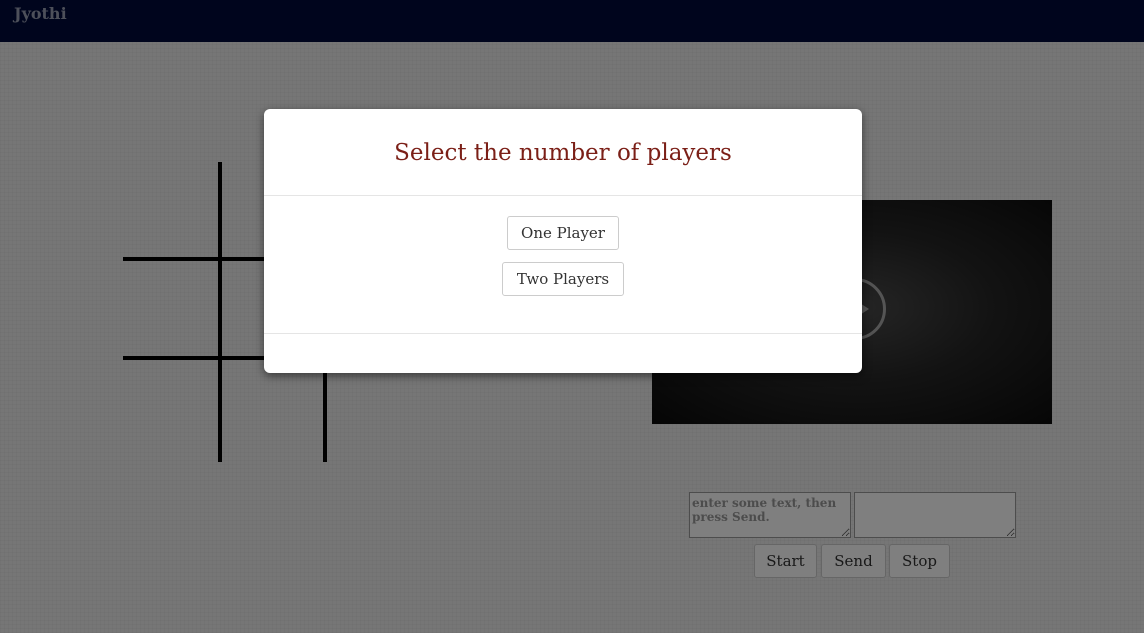 The height and width of the screenshot is (633, 1144). Describe the element at coordinates (563, 353) in the screenshot. I see `modal-footer` at that location.